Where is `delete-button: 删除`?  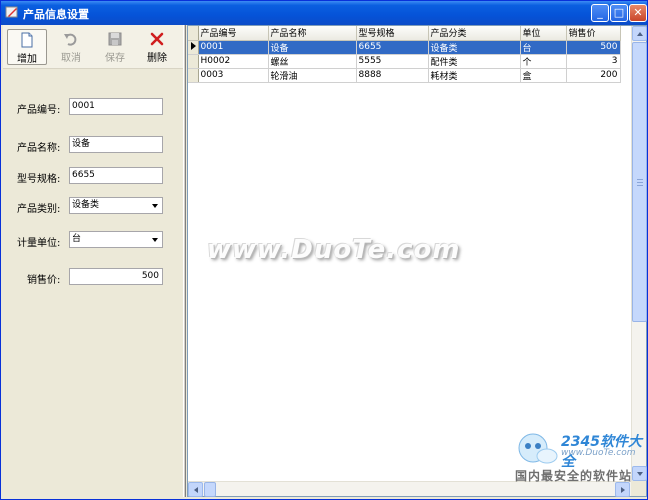
delete-button: 删除 is located at coordinates (157, 47).